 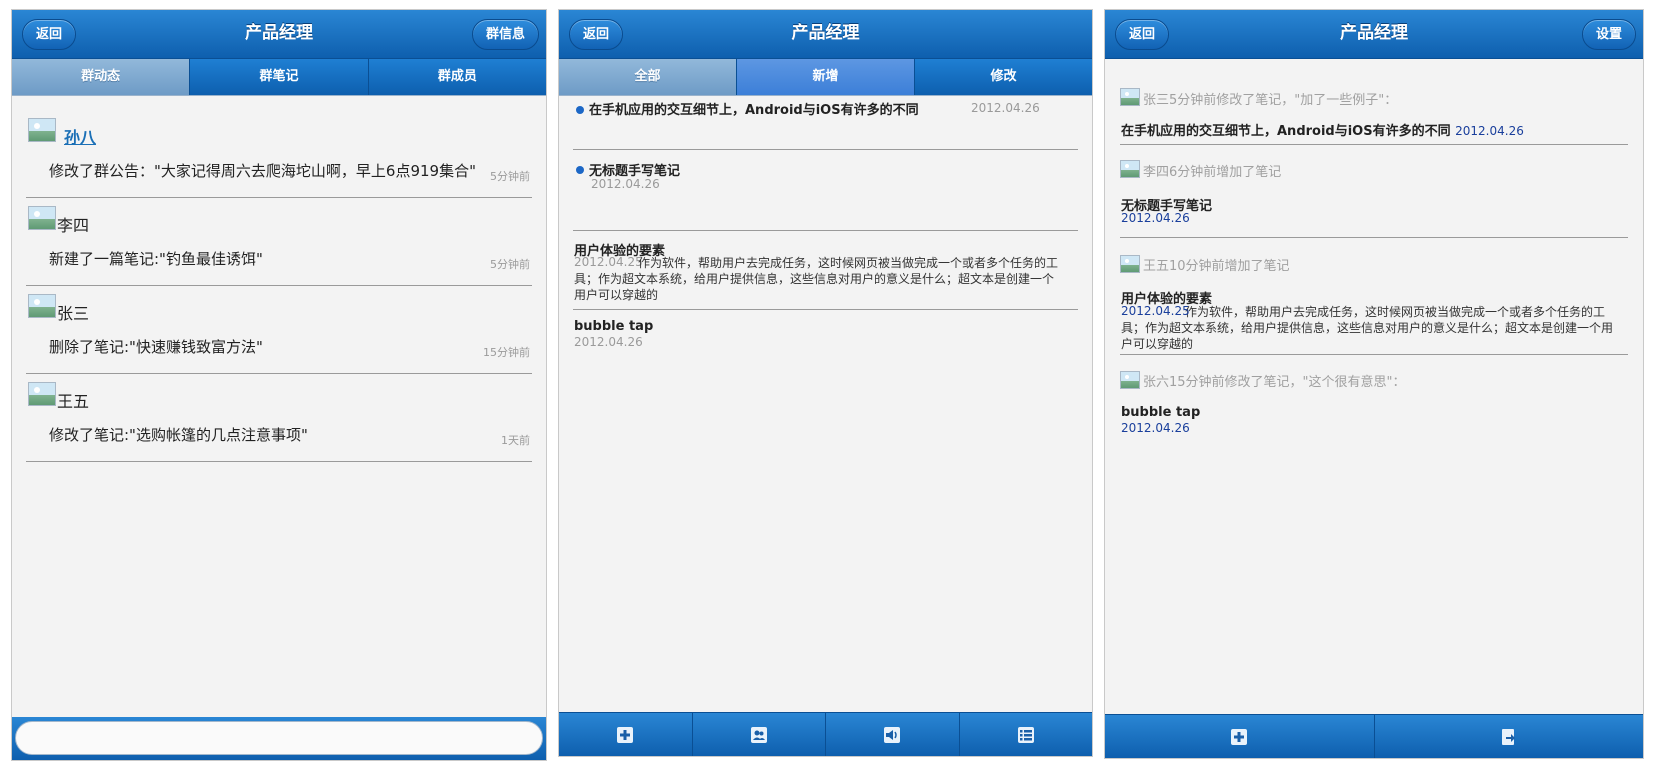 I want to click on list-item: bubble tap 2012.04.26, so click(x=825, y=334).